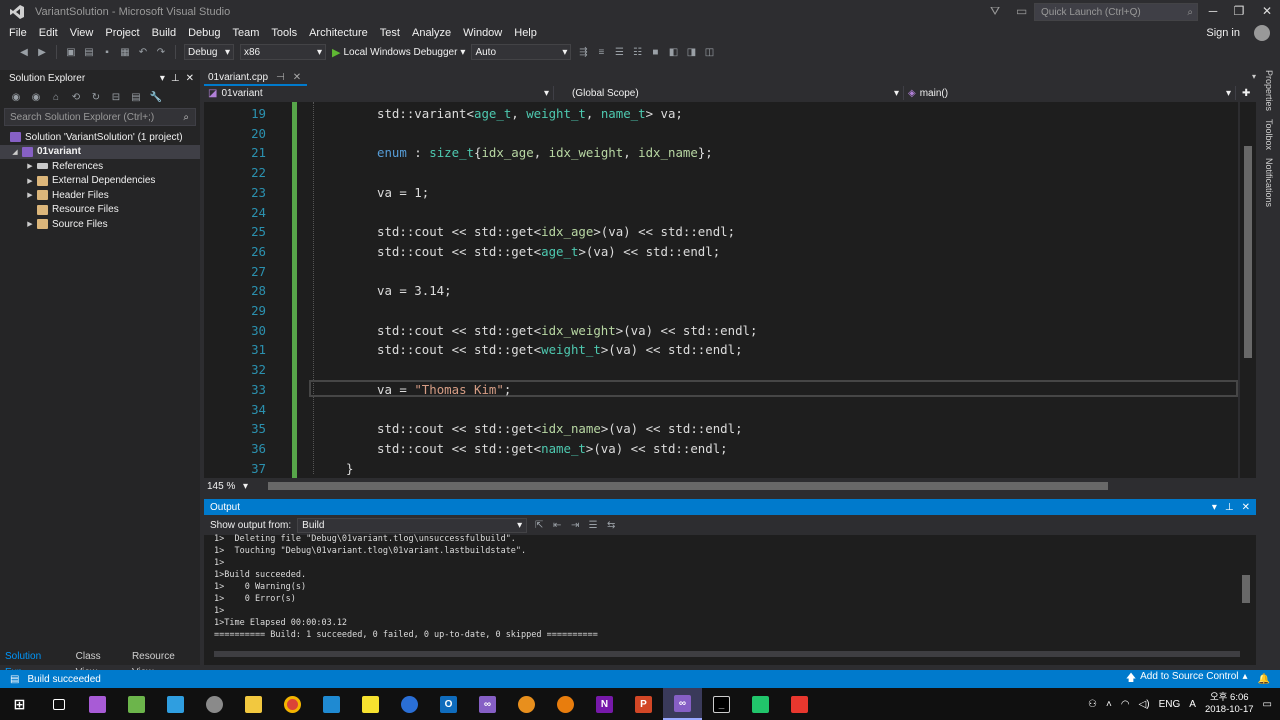 The width and height of the screenshot is (1280, 720). What do you see at coordinates (42, 52) in the screenshot?
I see `forward-icon: ▶` at bounding box center [42, 52].